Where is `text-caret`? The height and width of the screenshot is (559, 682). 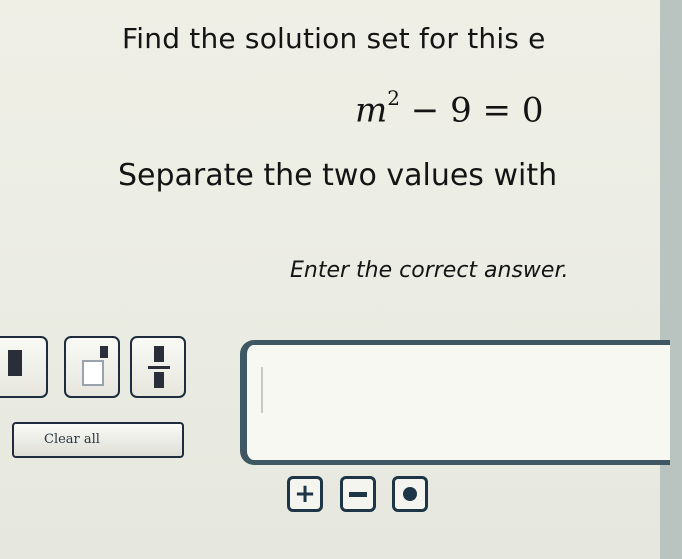 text-caret is located at coordinates (262, 390).